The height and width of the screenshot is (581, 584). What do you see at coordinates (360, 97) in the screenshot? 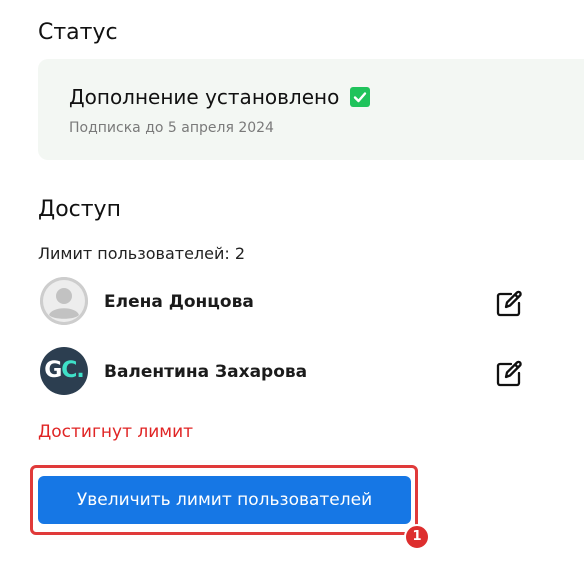
I see `check-icon` at bounding box center [360, 97].